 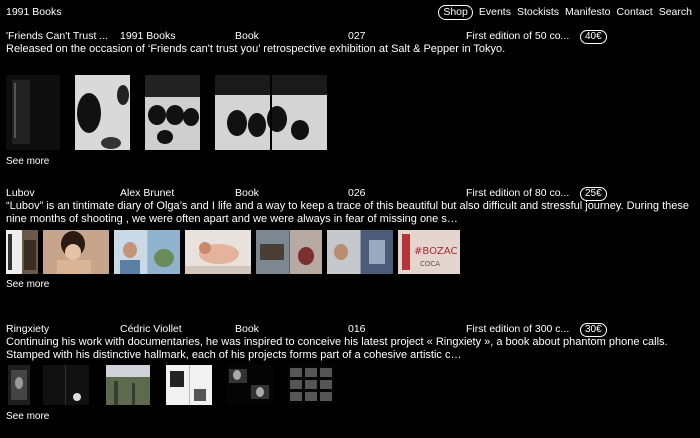 I want to click on product-number: 016, so click(x=357, y=329).